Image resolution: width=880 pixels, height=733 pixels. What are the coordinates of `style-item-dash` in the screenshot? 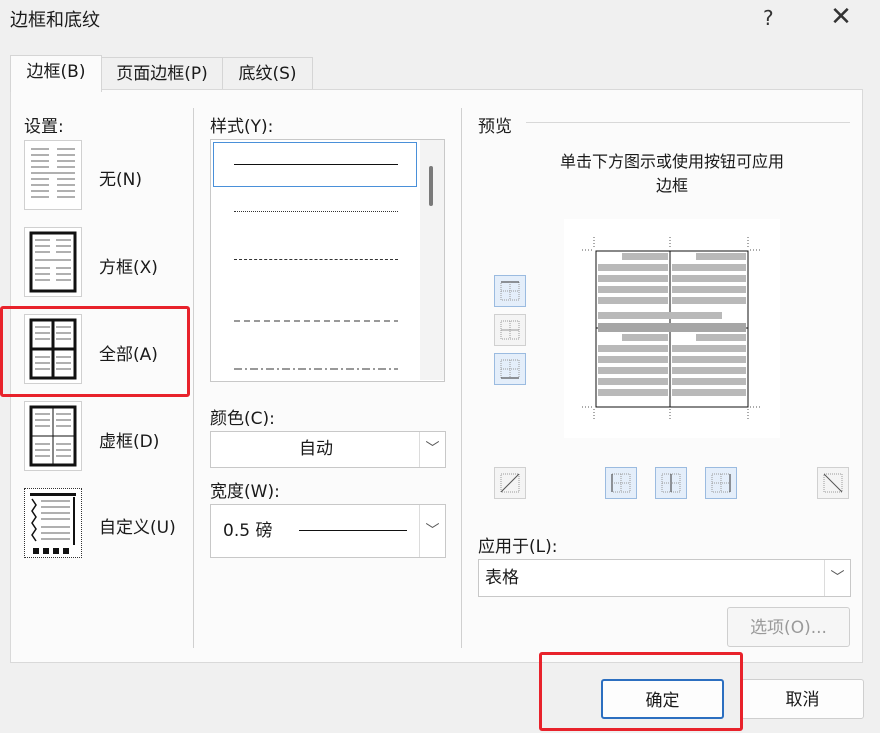 It's located at (316, 314).